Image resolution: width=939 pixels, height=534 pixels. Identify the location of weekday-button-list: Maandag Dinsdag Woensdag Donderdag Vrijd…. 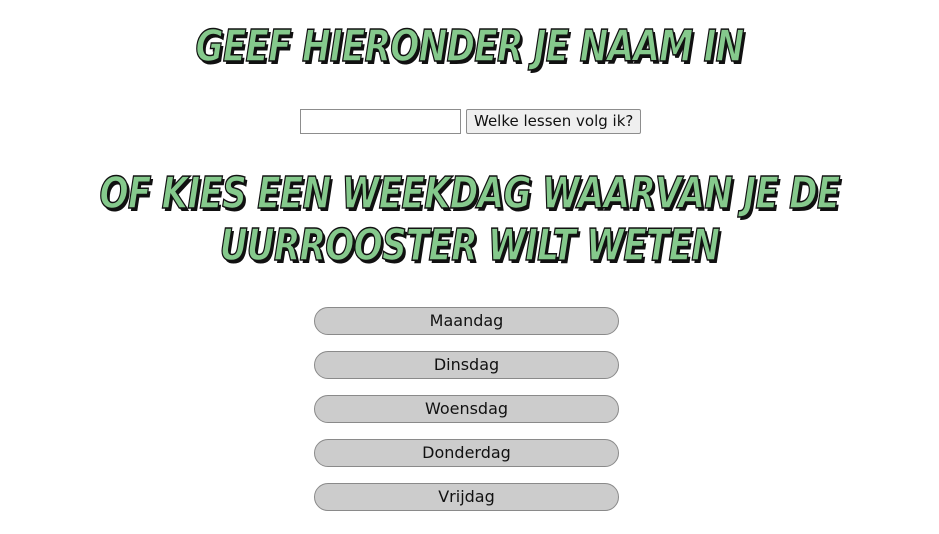
(466, 409).